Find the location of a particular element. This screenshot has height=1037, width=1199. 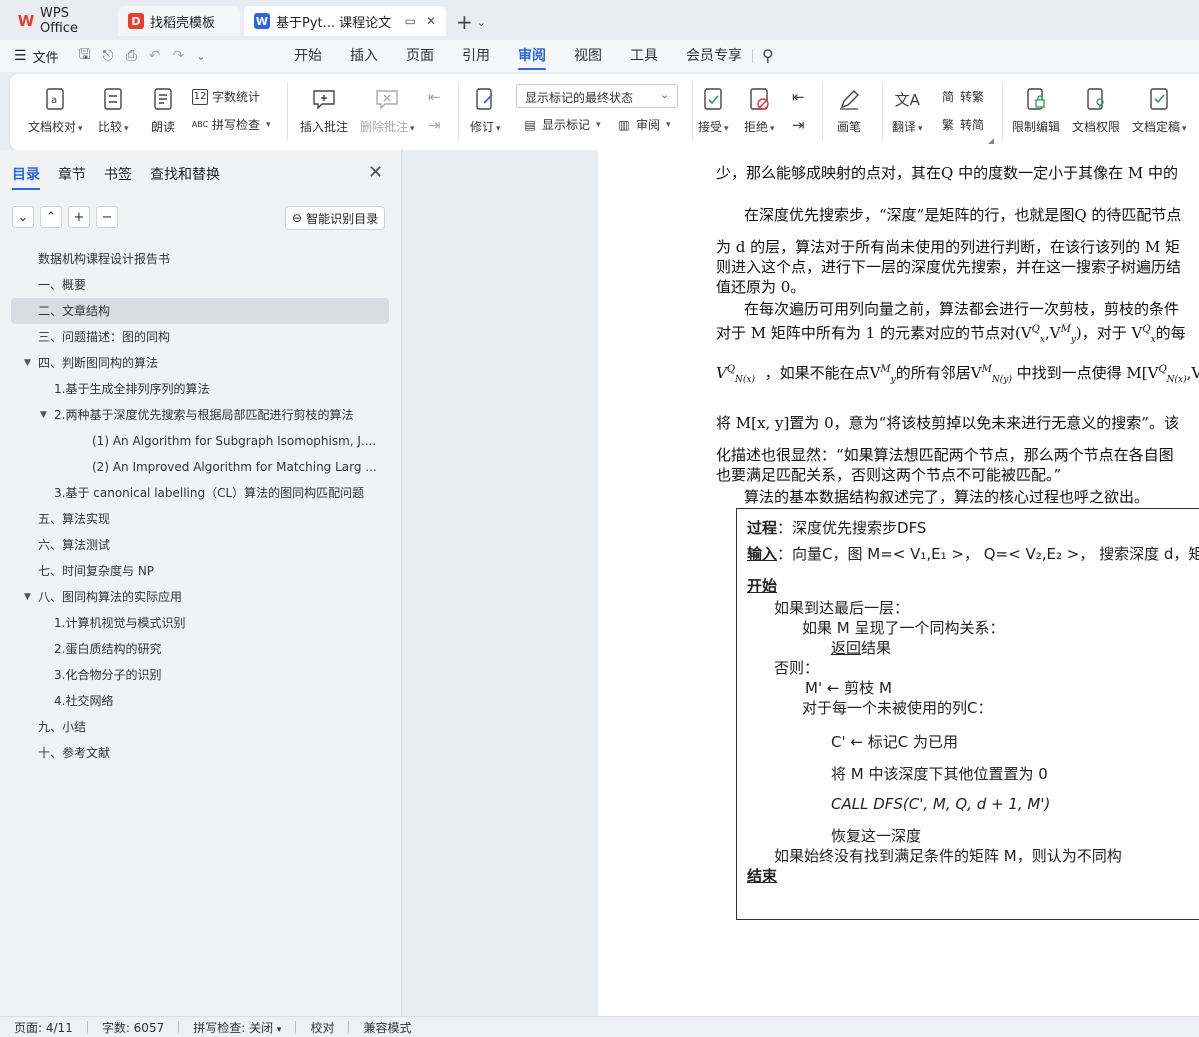

proof-indicator: 校对 is located at coordinates (322, 1027).